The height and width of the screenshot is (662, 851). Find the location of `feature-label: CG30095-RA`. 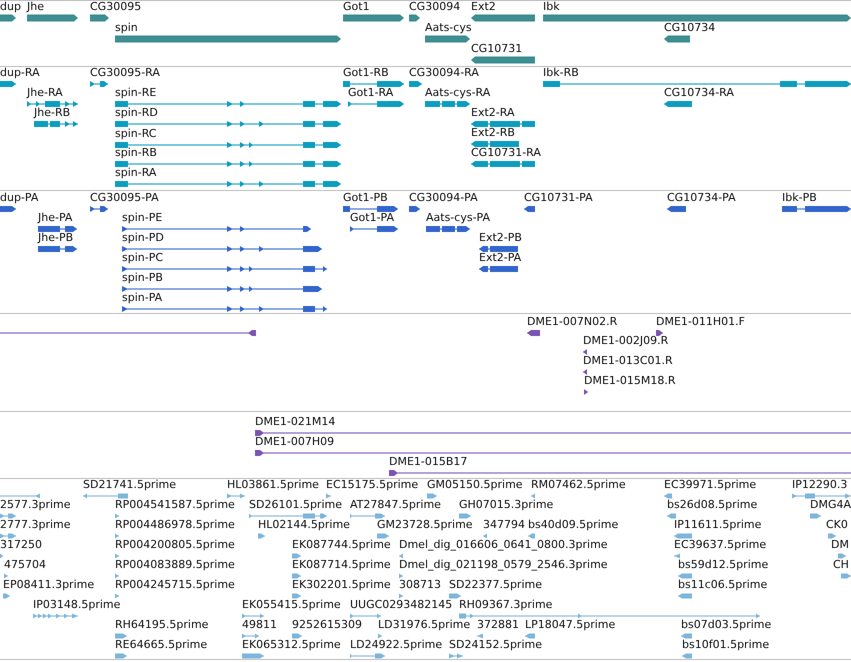

feature-label: CG30095-RA is located at coordinates (125, 73).